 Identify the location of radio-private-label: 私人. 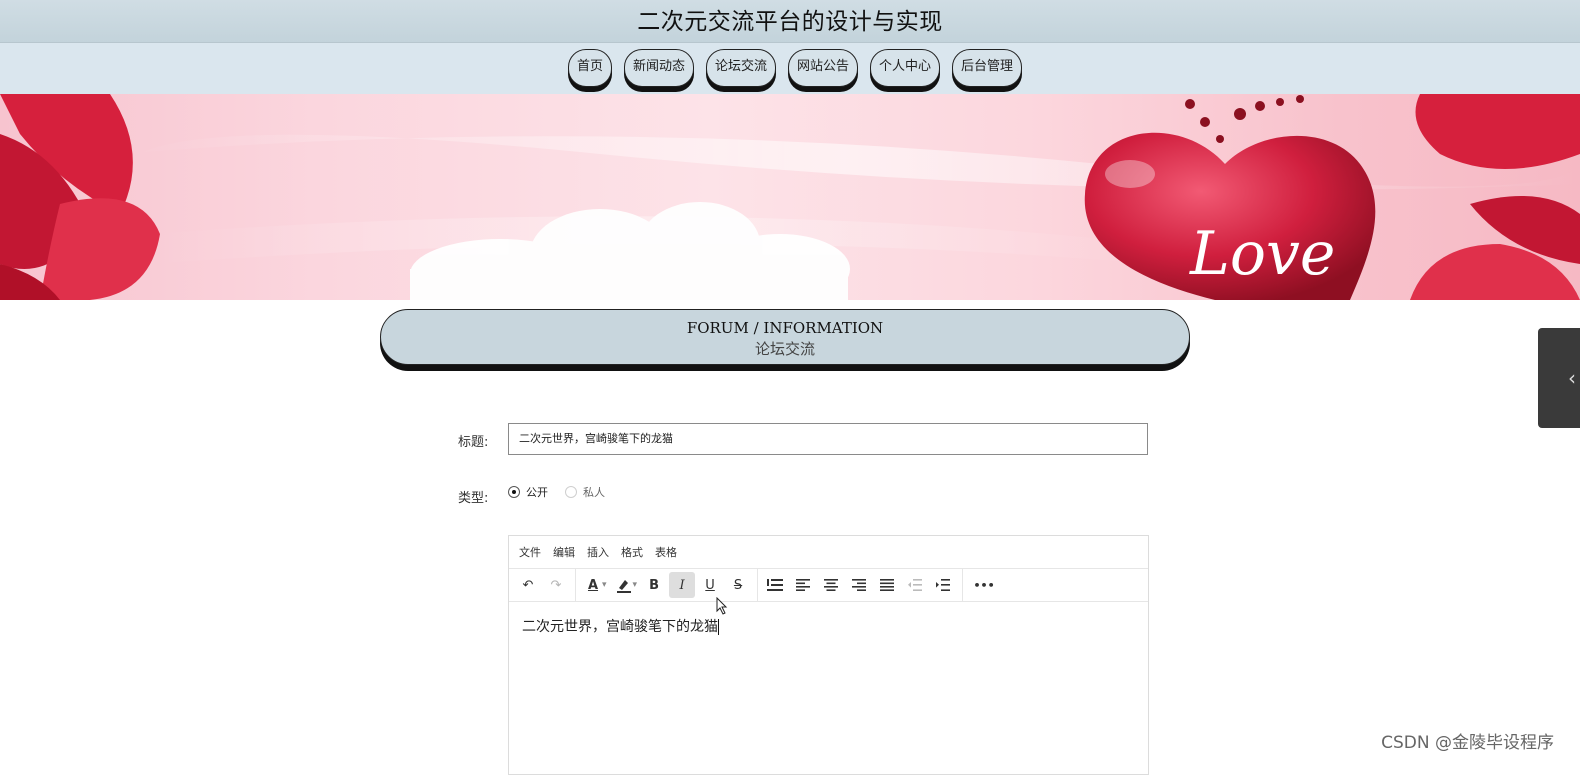
(594, 492).